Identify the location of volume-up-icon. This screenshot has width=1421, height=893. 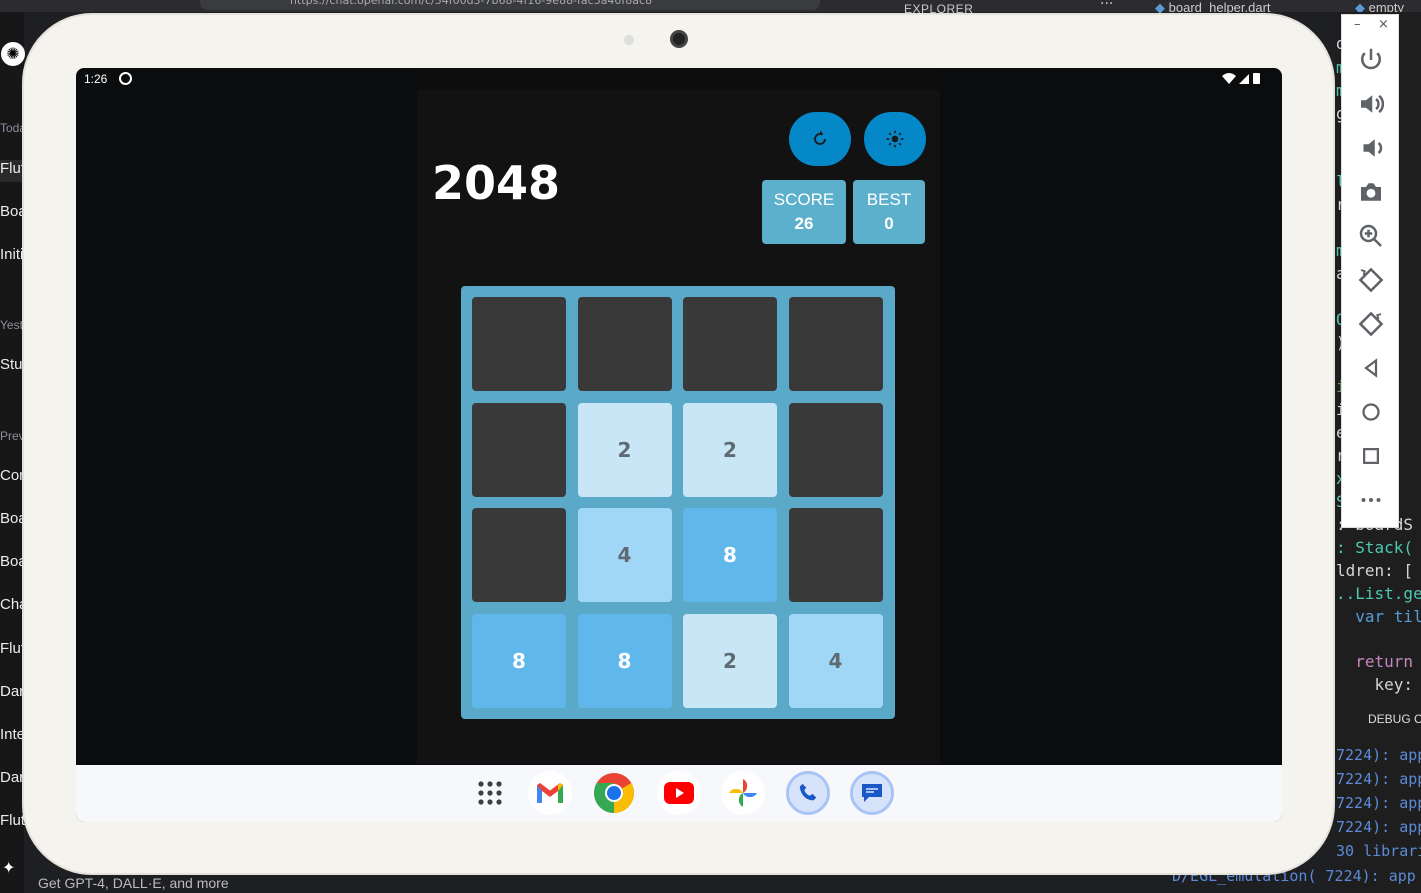
(1371, 104).